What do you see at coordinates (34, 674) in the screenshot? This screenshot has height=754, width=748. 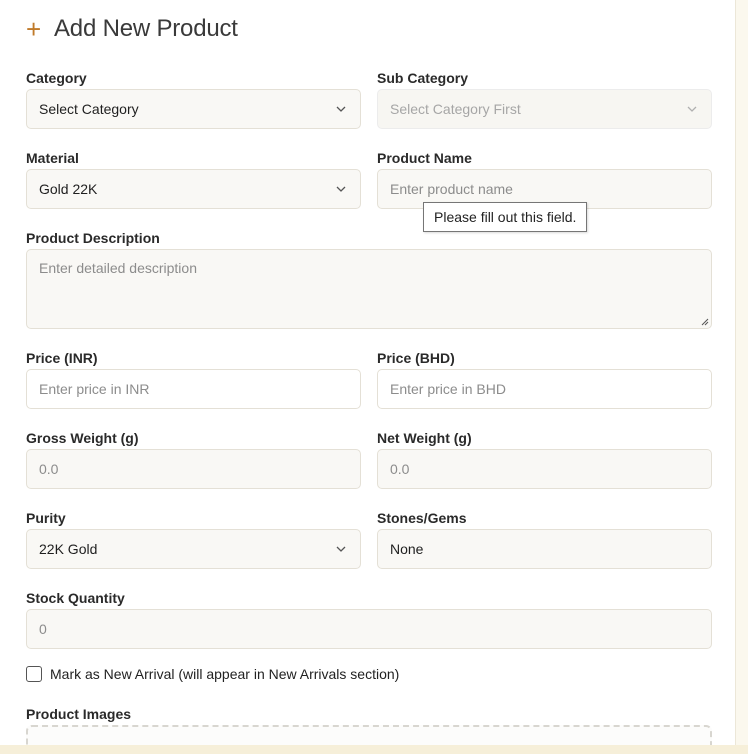 I see `new-arrival-checkbox` at bounding box center [34, 674].